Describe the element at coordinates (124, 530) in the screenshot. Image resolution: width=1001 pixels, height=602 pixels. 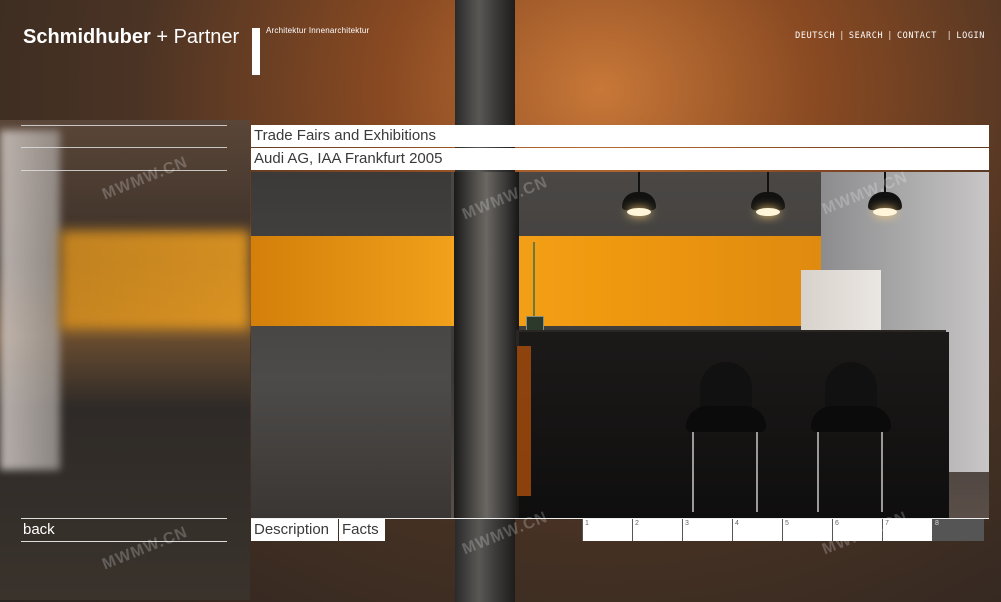
I see `back-row: back` at that location.